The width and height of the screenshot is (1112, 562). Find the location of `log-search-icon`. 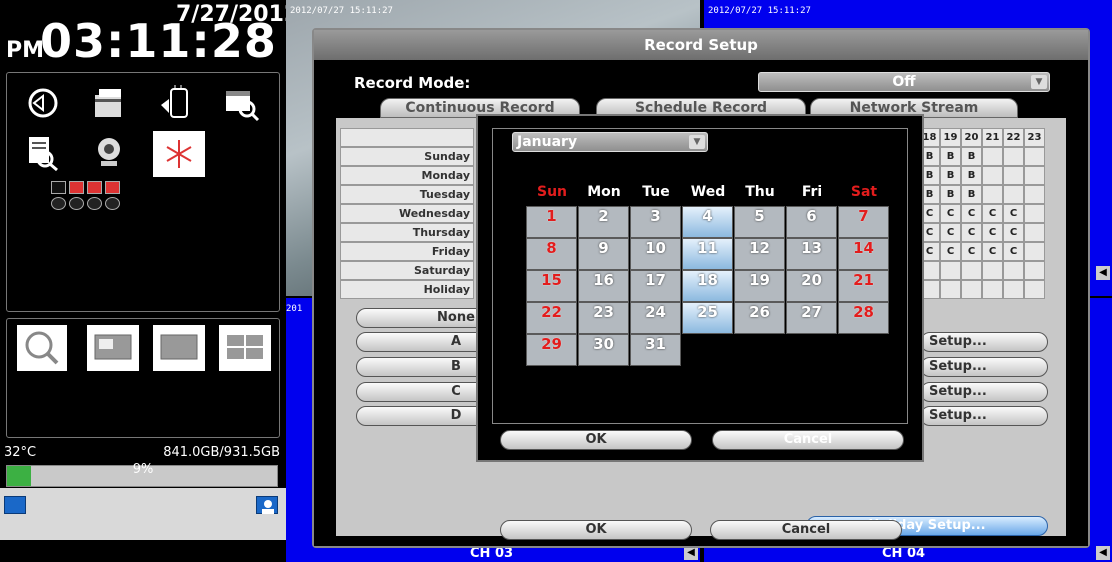

log-search-icon is located at coordinates (43, 153).